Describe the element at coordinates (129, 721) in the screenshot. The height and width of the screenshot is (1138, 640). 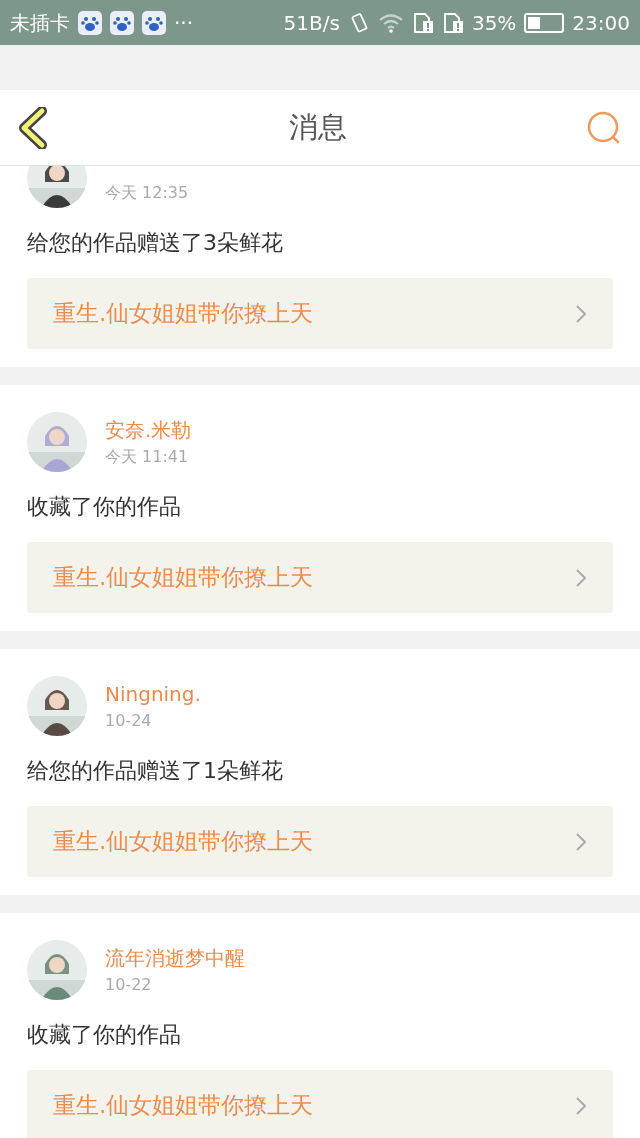
I see `message-time: 10-24` at that location.